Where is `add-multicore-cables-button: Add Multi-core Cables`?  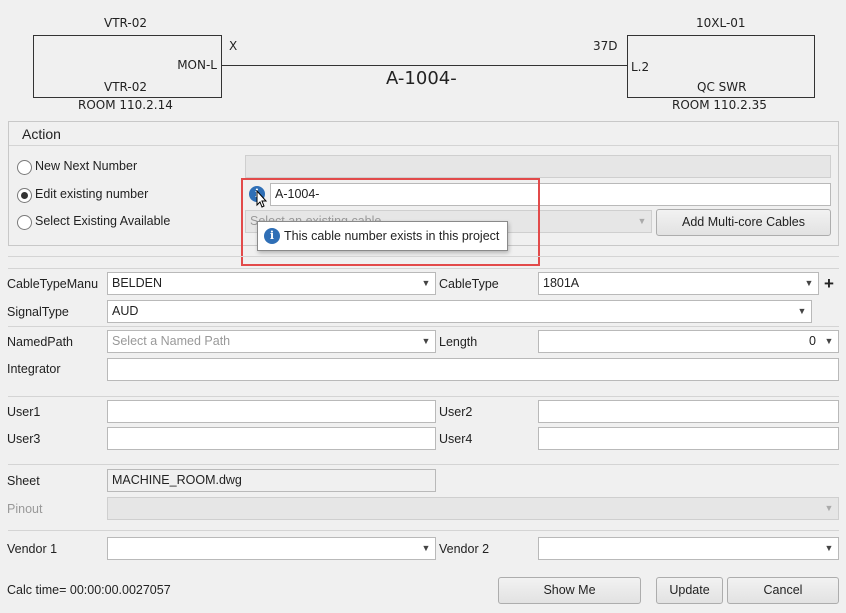
add-multicore-cables-button: Add Multi-core Cables is located at coordinates (743, 222).